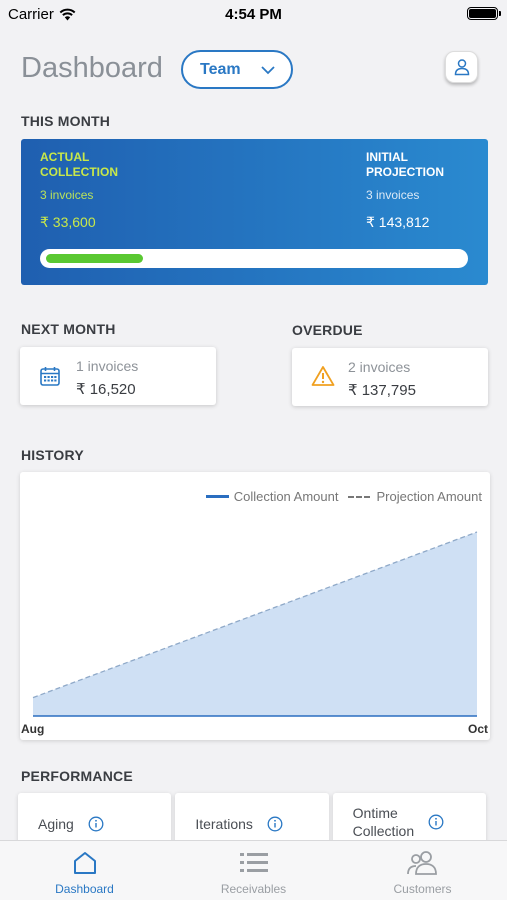  I want to click on people-icon, so click(421, 863).